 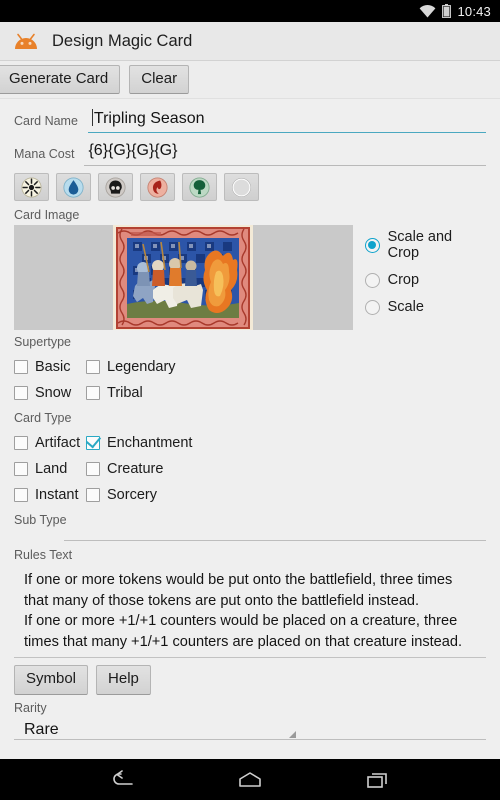 I want to click on checkbox-snow: Snow, so click(x=50, y=393).